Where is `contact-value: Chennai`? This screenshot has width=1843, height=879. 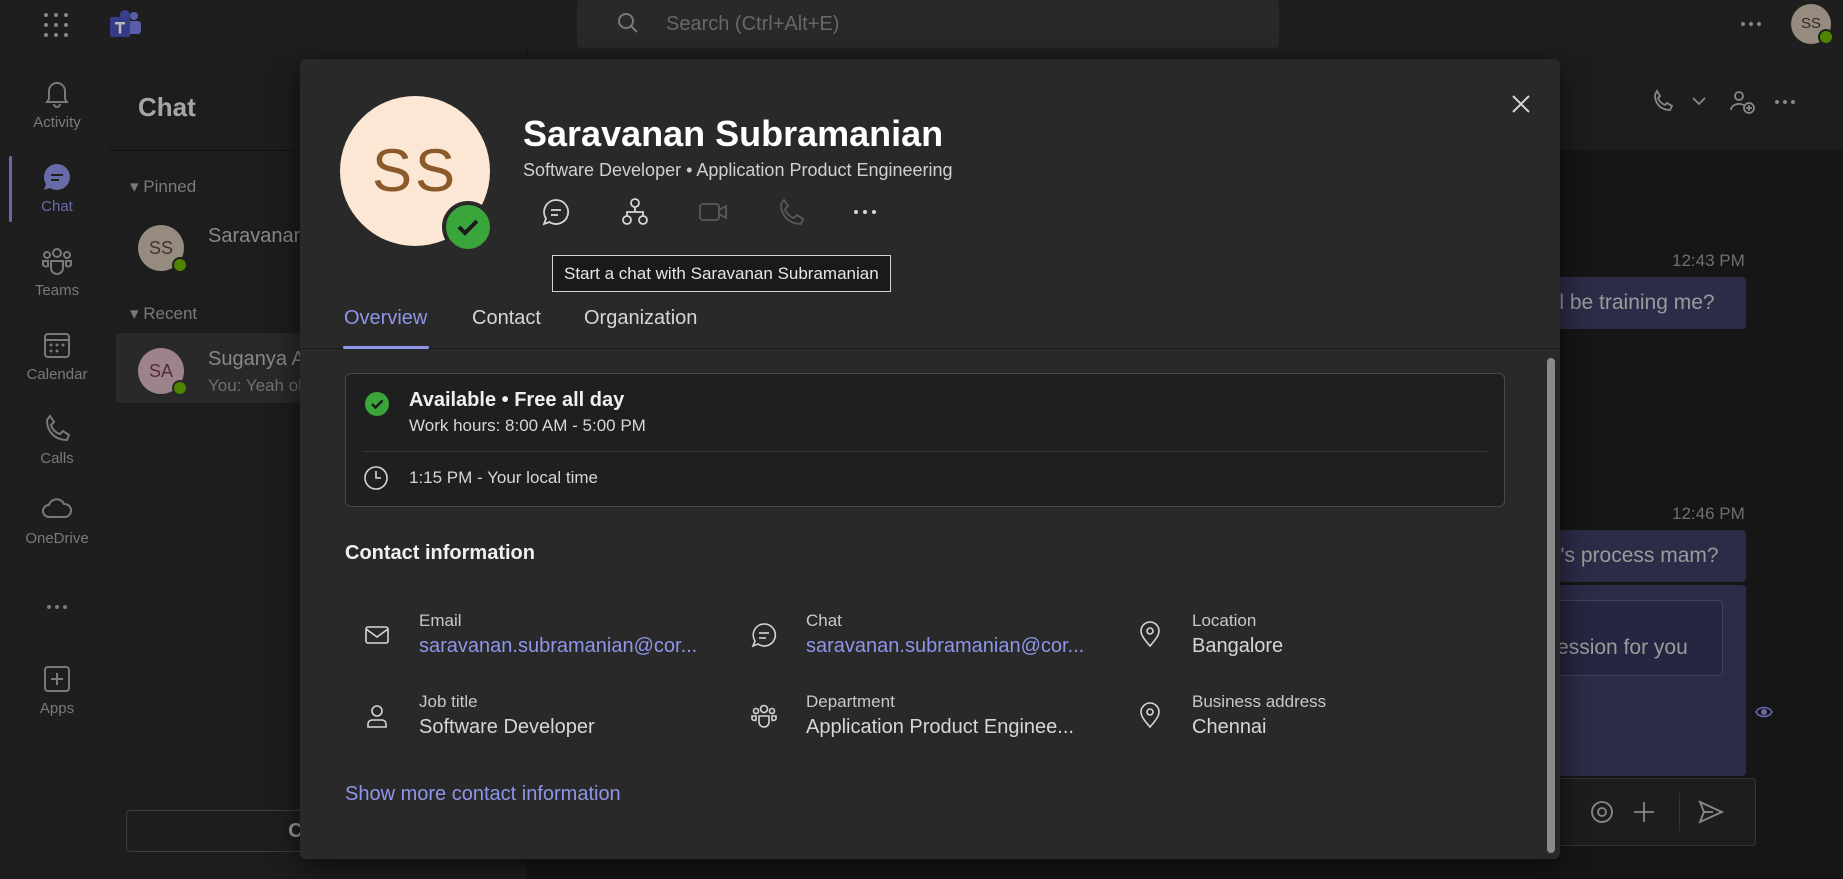 contact-value: Chennai is located at coordinates (1229, 727).